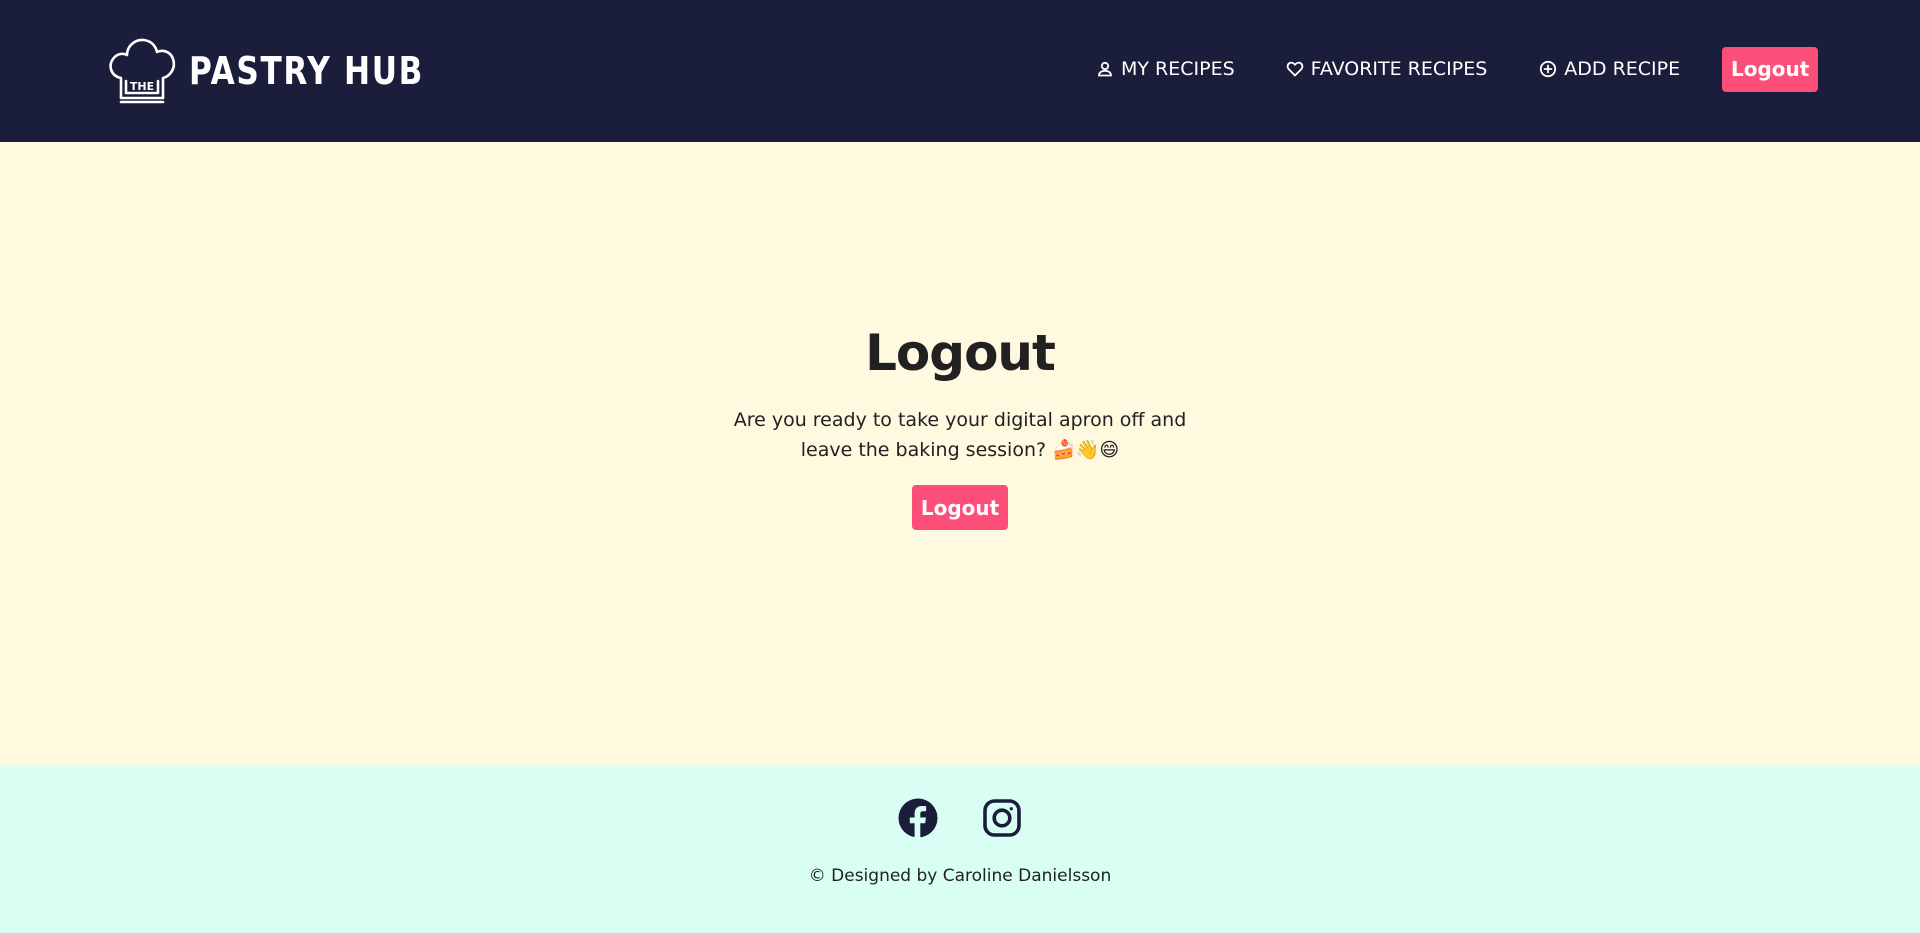 This screenshot has width=1920, height=933. I want to click on copyright-text: © Designed by Caroline Danielsson, so click(960, 876).